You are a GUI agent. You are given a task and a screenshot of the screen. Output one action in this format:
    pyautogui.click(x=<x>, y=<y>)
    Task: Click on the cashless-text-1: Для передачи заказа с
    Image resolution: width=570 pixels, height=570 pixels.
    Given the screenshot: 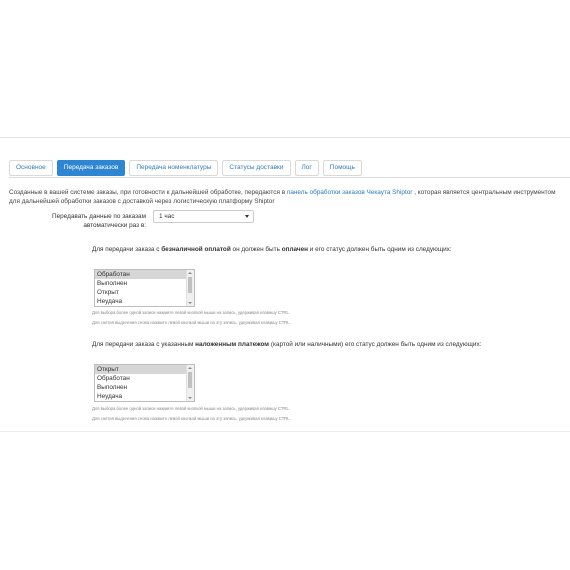 What is the action you would take?
    pyautogui.click(x=127, y=249)
    